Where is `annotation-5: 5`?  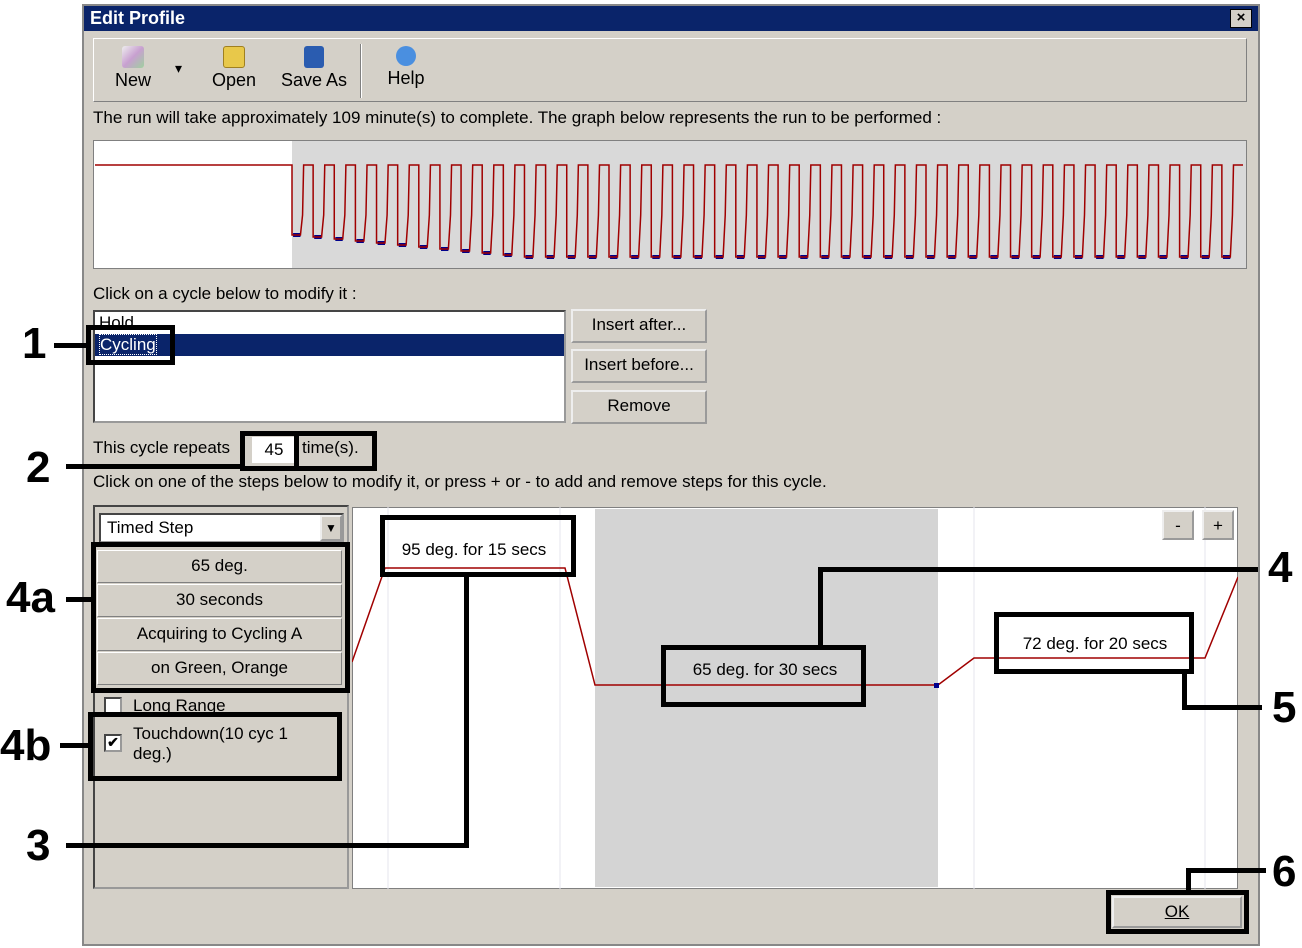
annotation-5: 5 is located at coordinates (1284, 707).